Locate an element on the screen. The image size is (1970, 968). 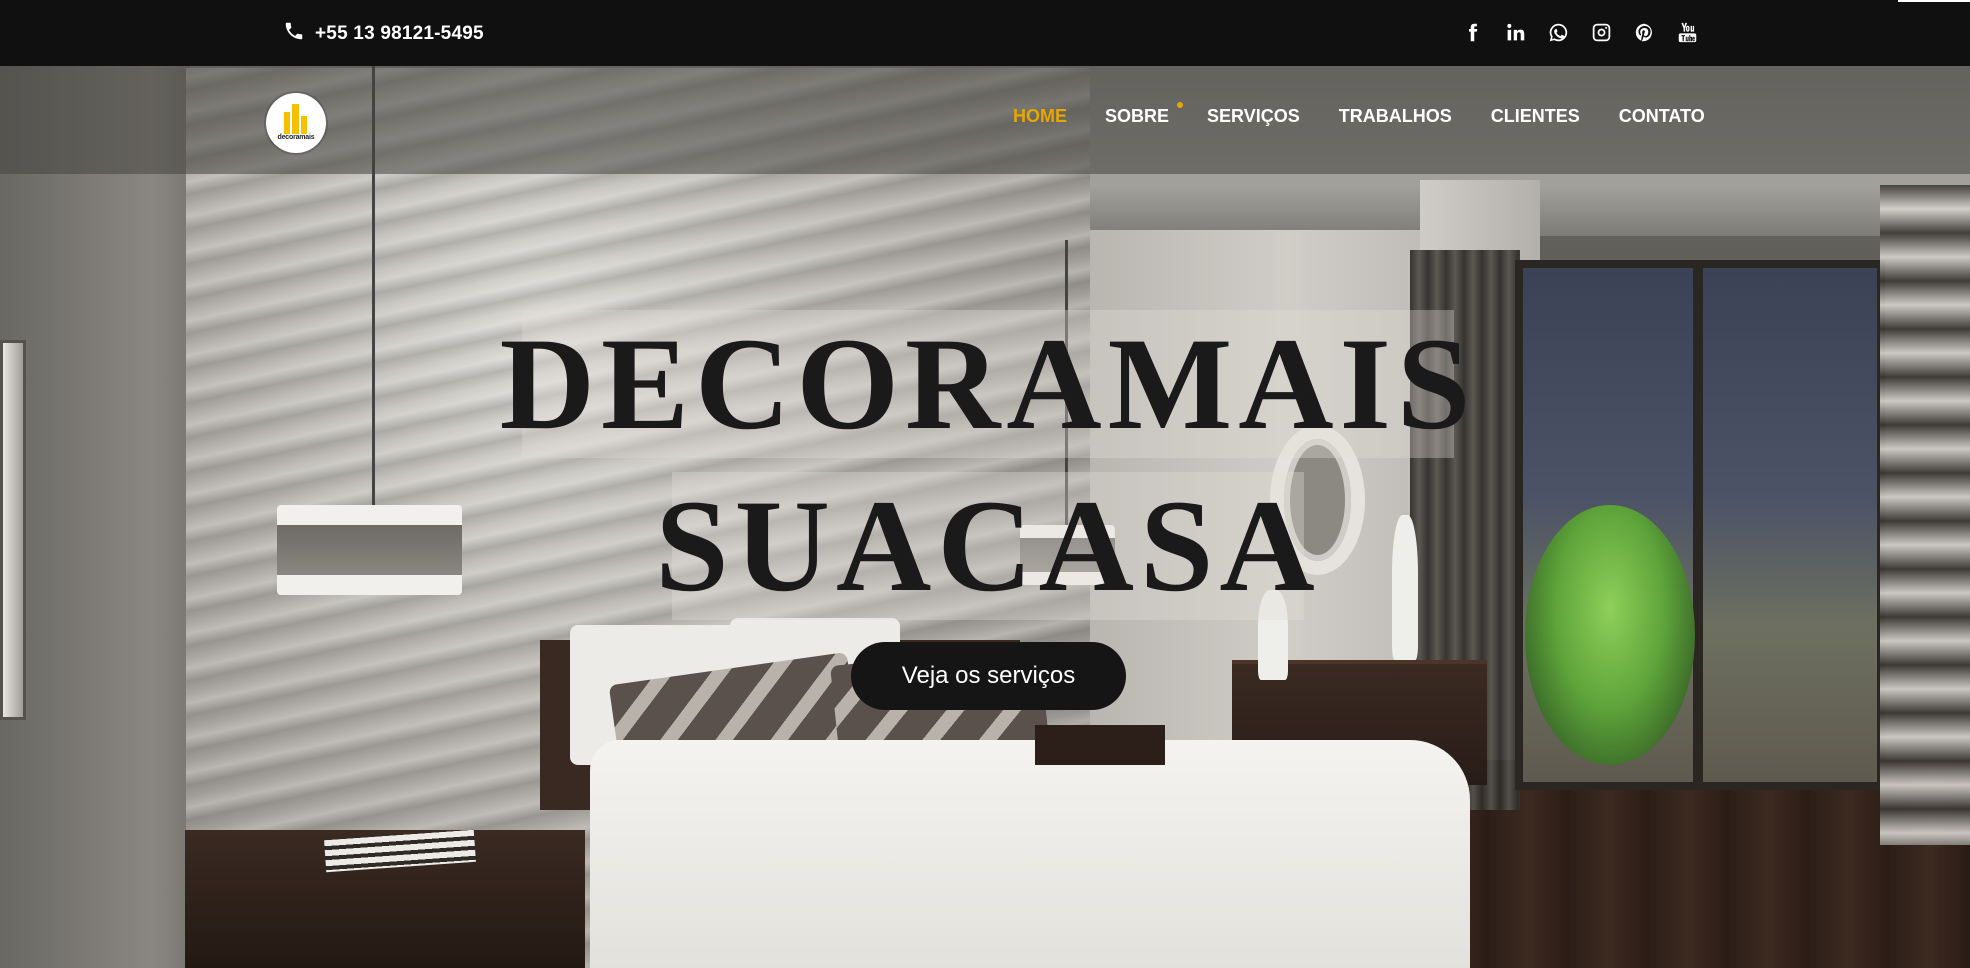
logo-text: decoramais is located at coordinates (296, 137).